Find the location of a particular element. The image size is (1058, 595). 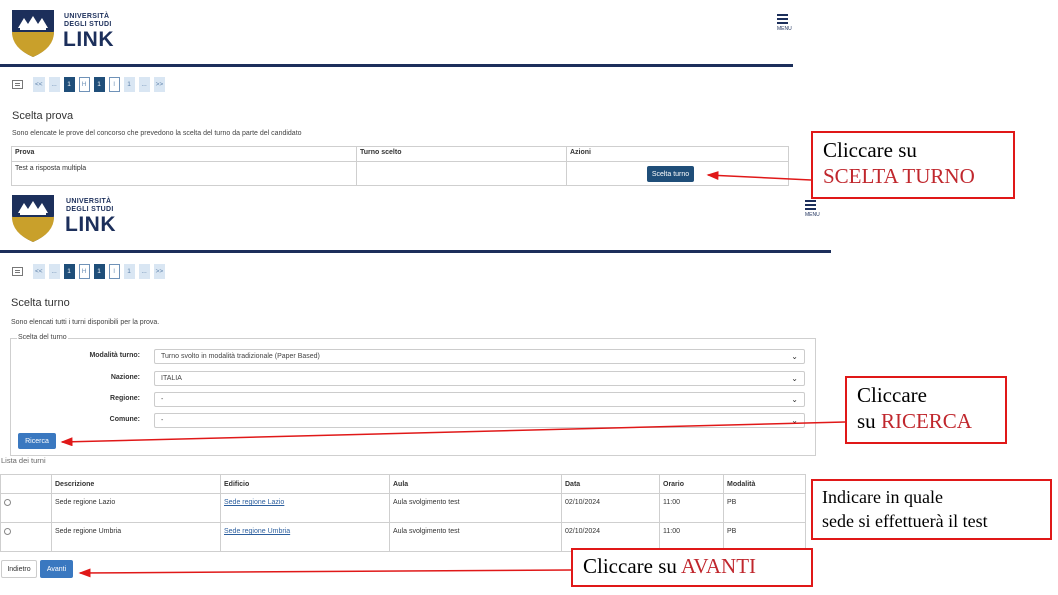

arrow-avanti is located at coordinates (325, 573).